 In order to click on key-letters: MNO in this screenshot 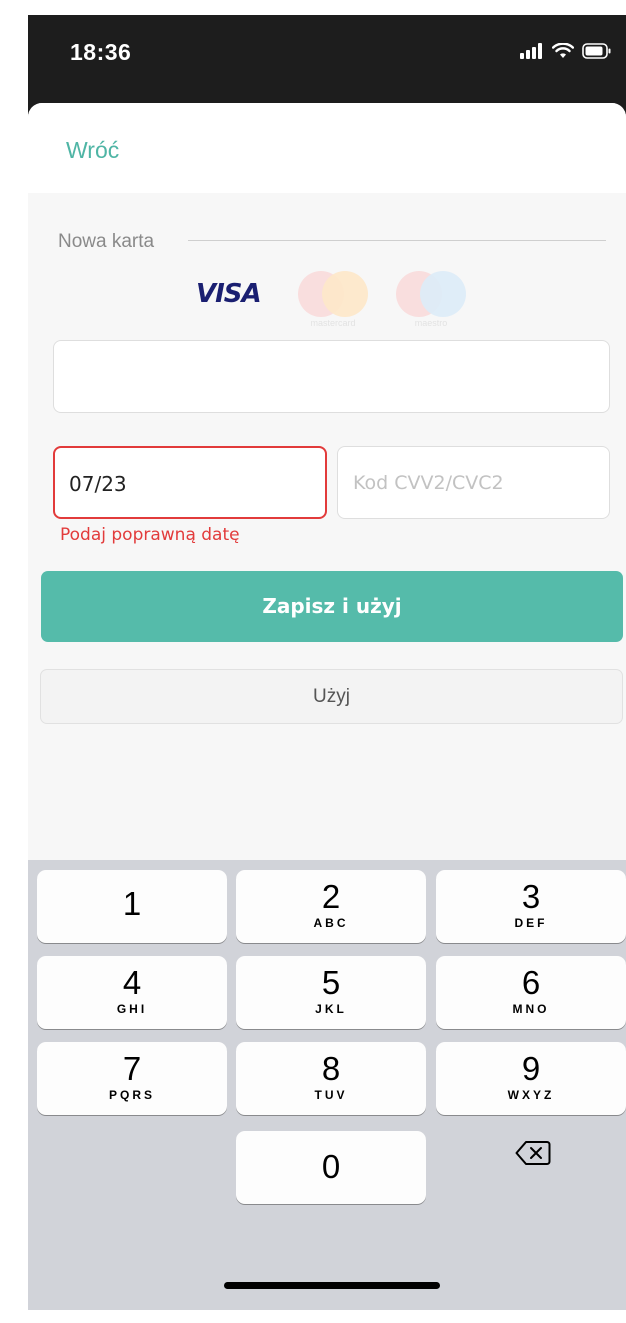, I will do `click(531, 1009)`.